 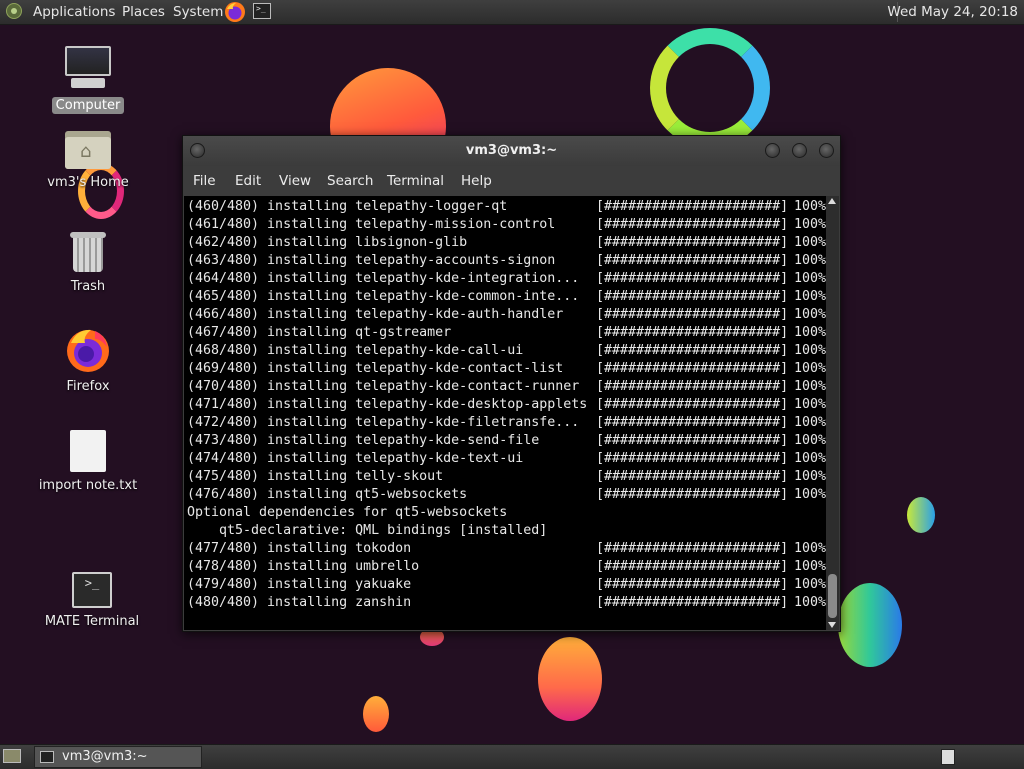 What do you see at coordinates (88, 105) in the screenshot?
I see `desktop-icon-label: Computer` at bounding box center [88, 105].